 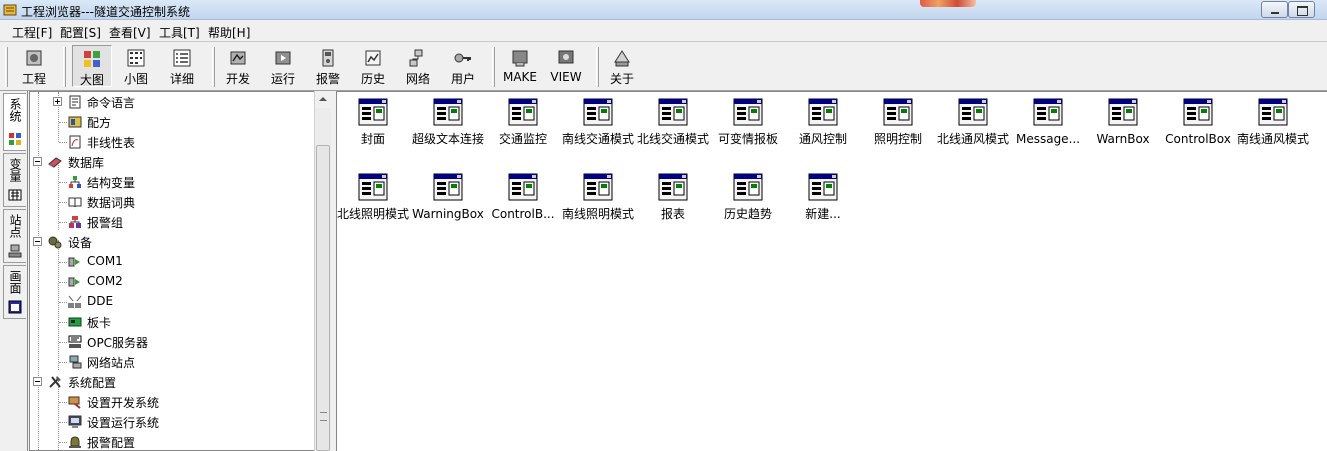 I want to click on tree-item-network-station: 网络站点, so click(x=172, y=362).